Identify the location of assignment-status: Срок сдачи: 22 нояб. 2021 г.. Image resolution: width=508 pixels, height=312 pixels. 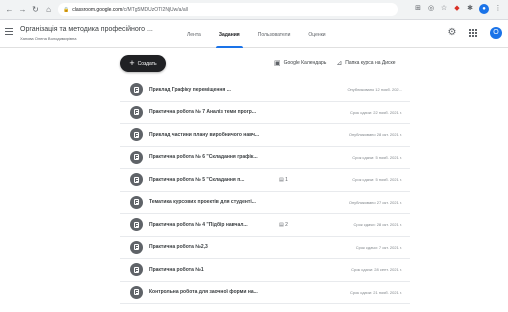
(376, 112).